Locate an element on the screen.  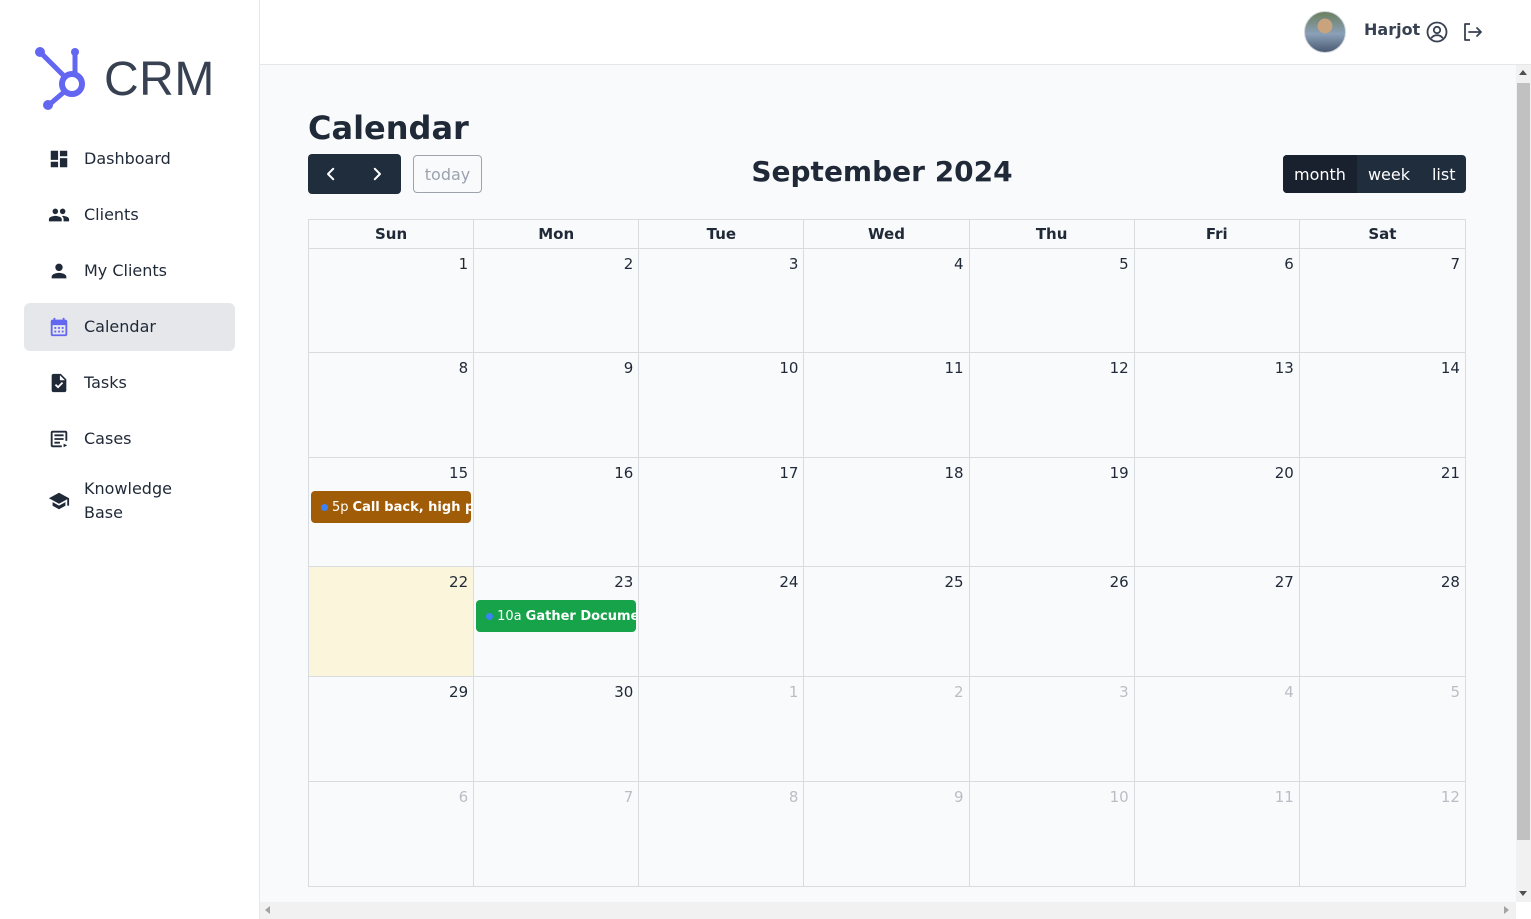
day-number: 30 is located at coordinates (623, 692).